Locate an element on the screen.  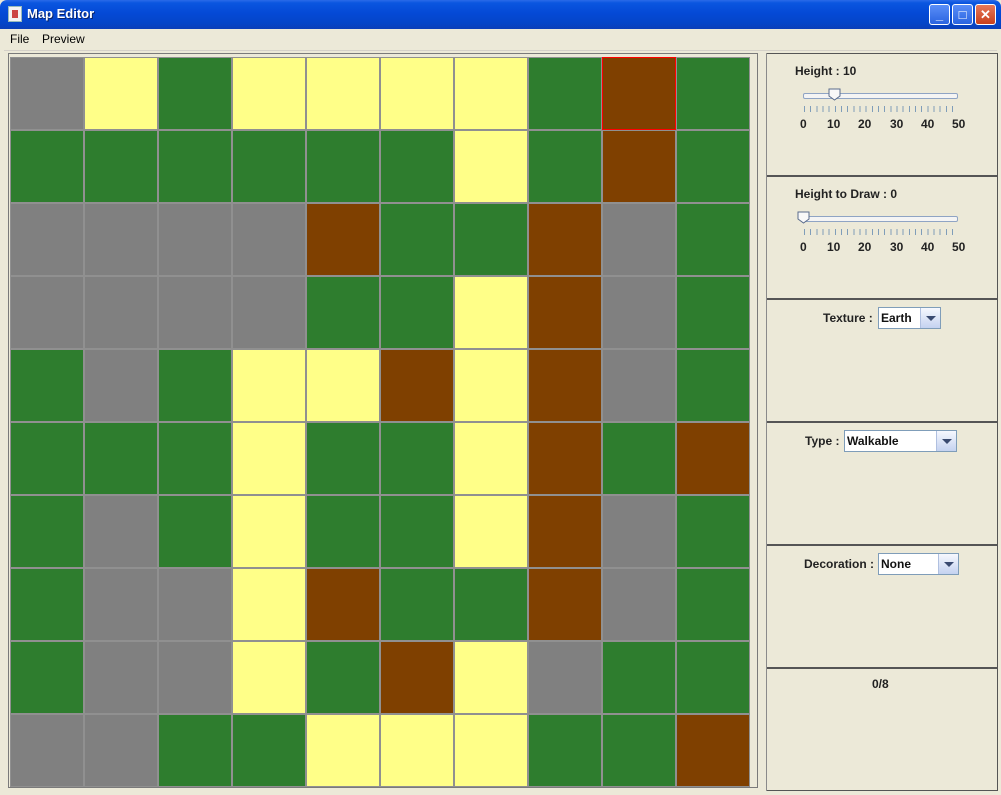
height-slider-track is located at coordinates (880, 96).